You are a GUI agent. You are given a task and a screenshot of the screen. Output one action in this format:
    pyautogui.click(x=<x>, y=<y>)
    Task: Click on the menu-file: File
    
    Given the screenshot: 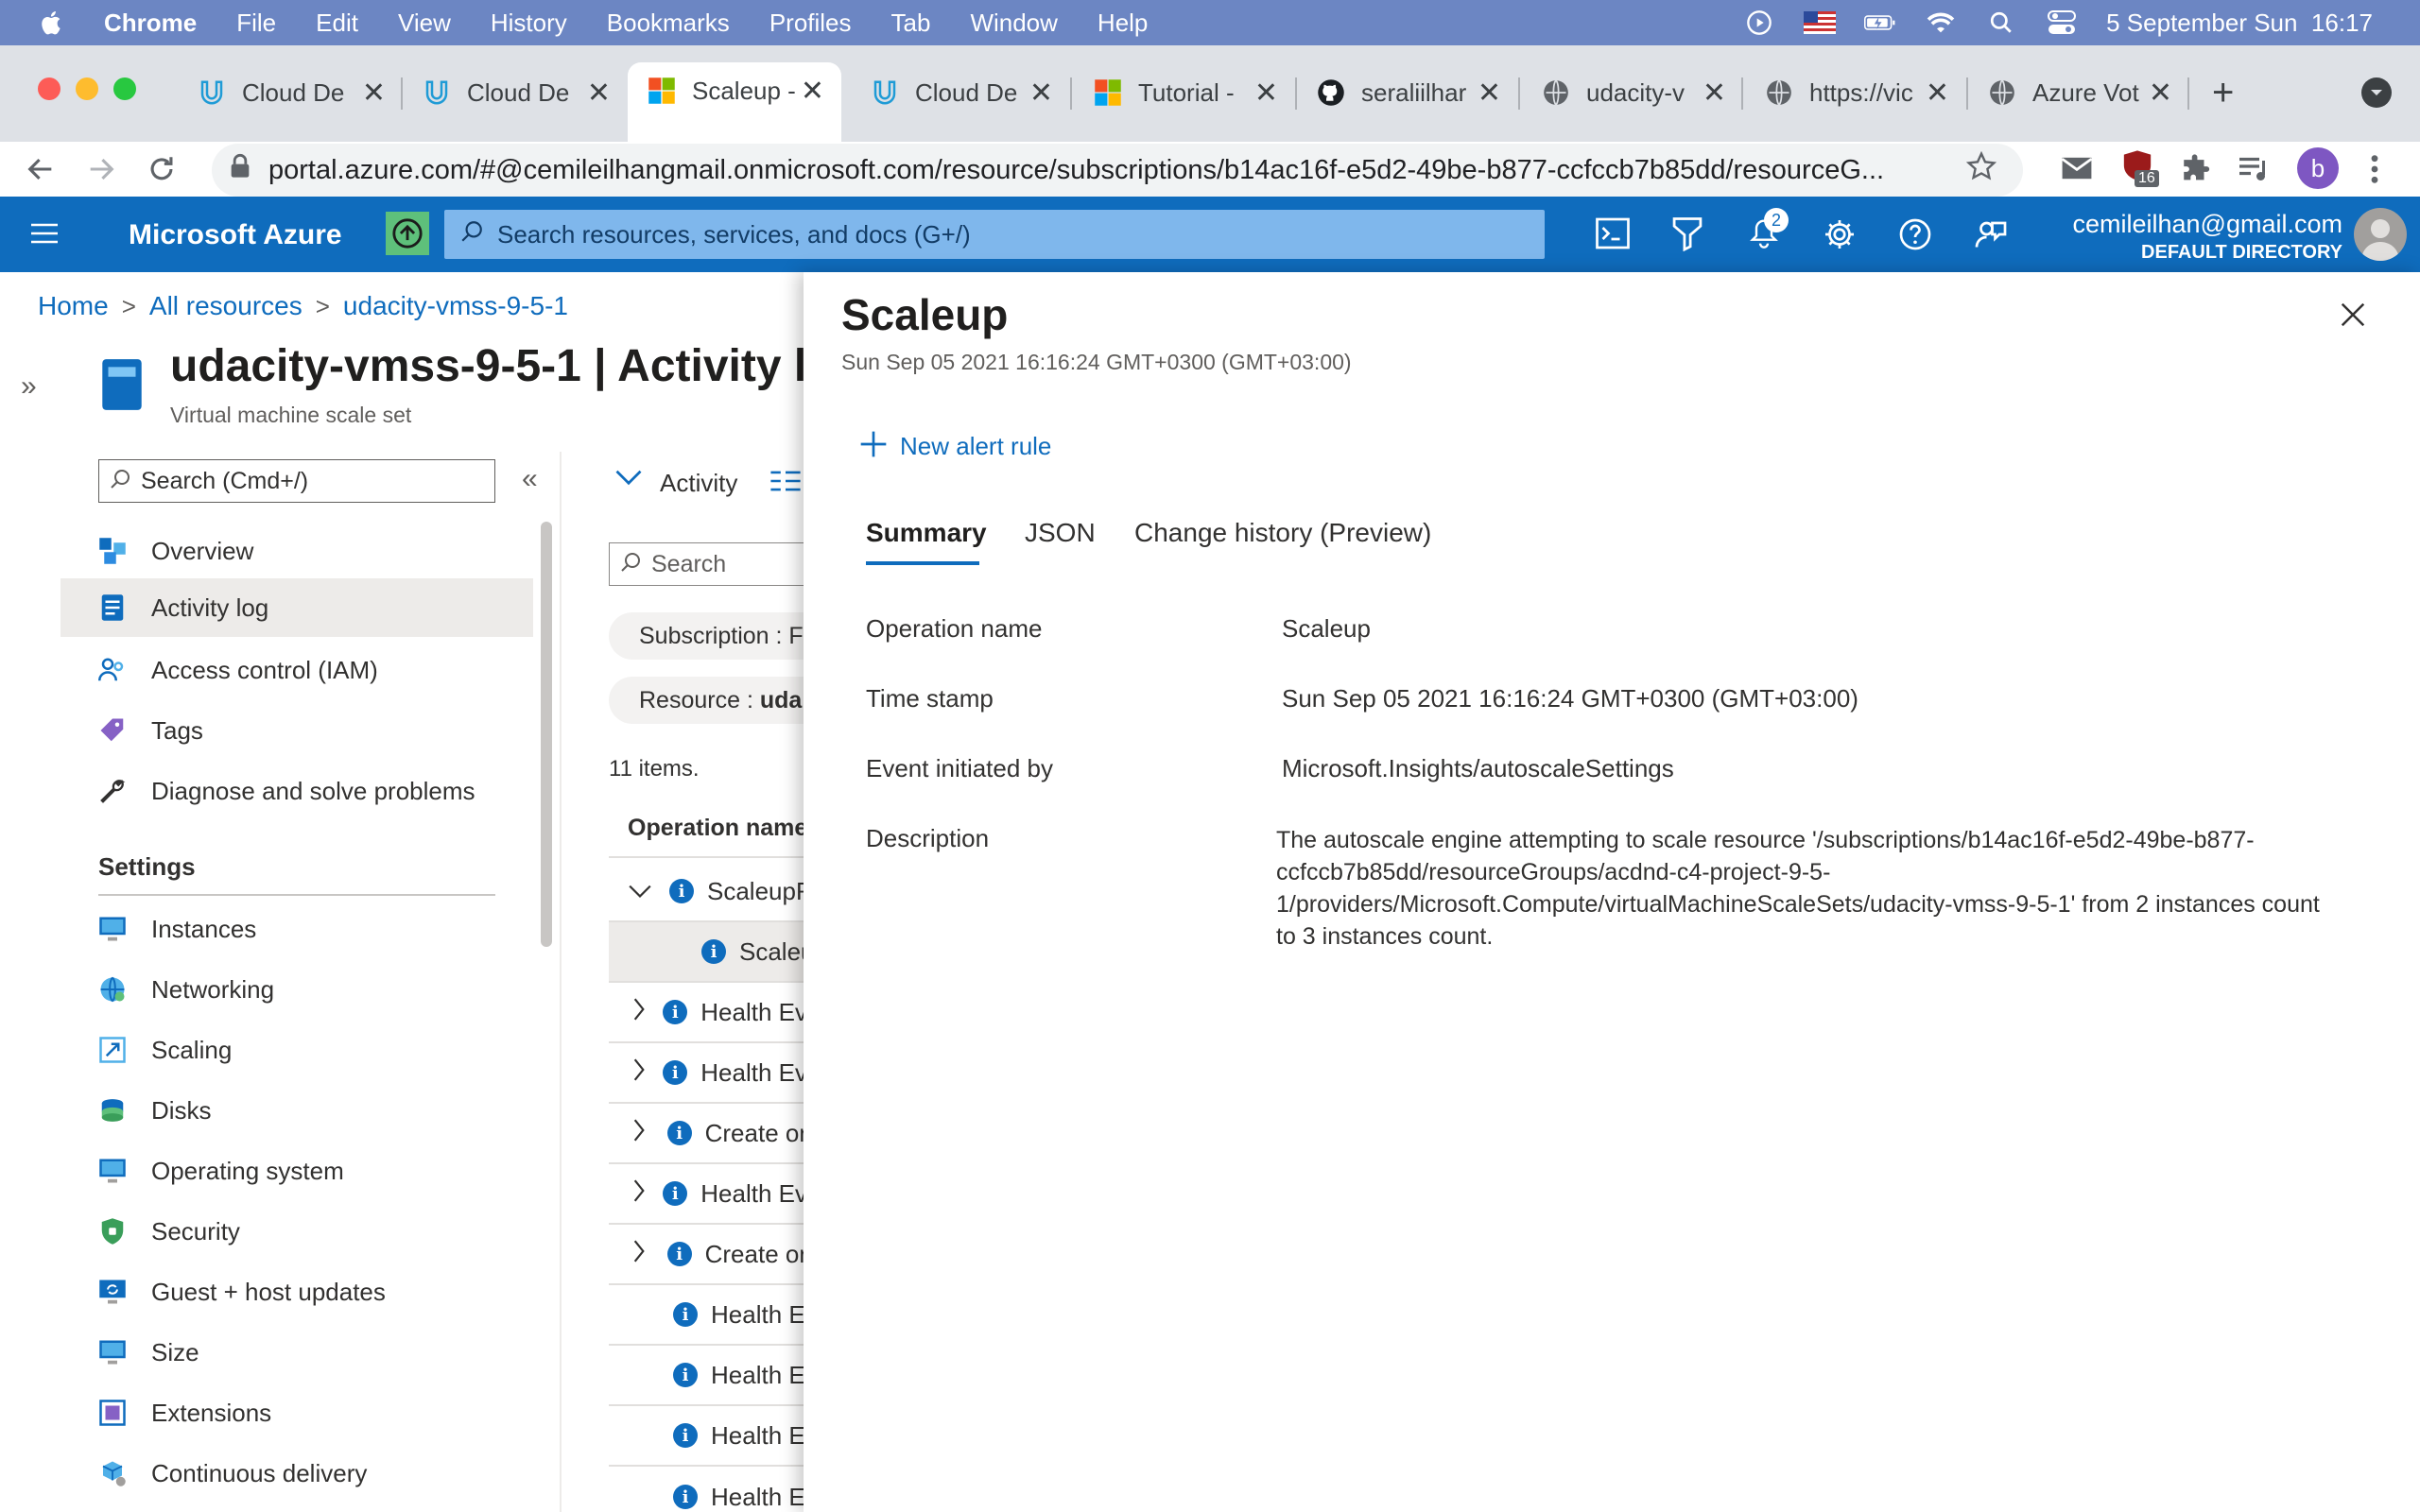 What is the action you would take?
    pyautogui.click(x=256, y=23)
    